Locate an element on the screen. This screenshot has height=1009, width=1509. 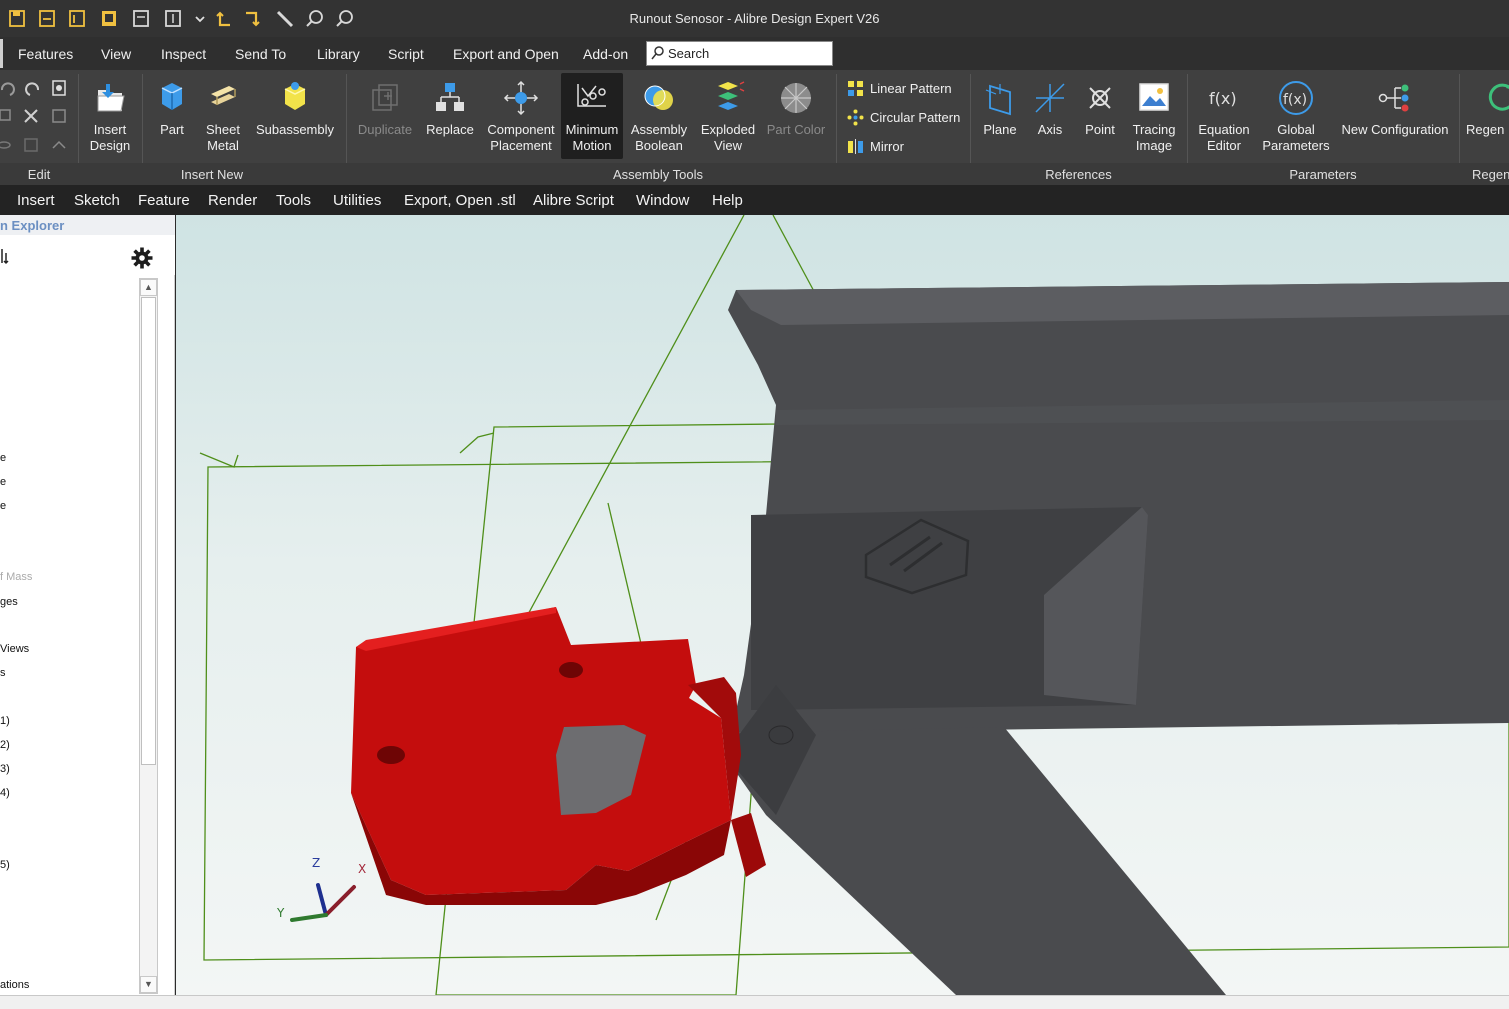
menu-utilities: Utilities is located at coordinates (357, 200).